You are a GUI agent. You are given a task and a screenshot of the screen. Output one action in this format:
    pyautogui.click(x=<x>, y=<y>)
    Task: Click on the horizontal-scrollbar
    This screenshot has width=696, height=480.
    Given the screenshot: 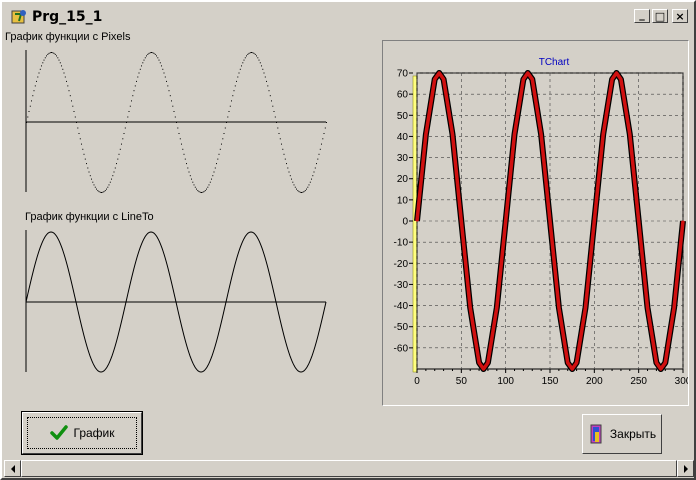 What is the action you would take?
    pyautogui.click(x=349, y=468)
    